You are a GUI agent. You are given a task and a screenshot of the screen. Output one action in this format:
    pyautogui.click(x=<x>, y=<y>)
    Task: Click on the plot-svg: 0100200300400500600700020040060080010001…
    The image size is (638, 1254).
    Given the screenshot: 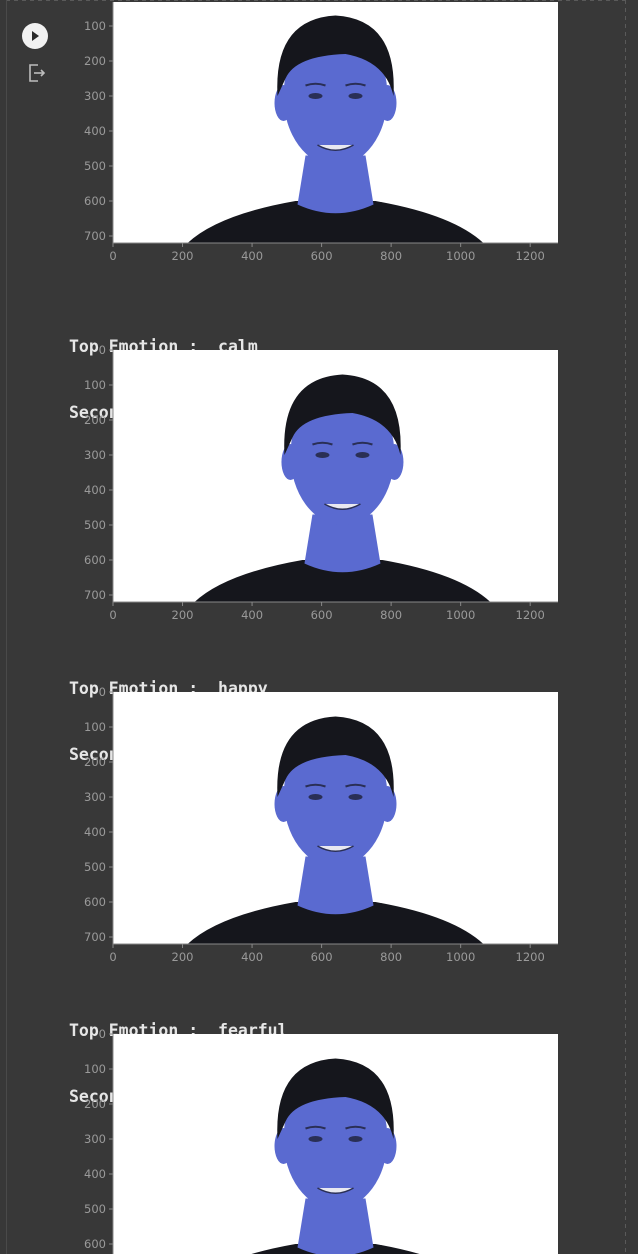 What is the action you would take?
    pyautogui.click(x=321, y=1140)
    